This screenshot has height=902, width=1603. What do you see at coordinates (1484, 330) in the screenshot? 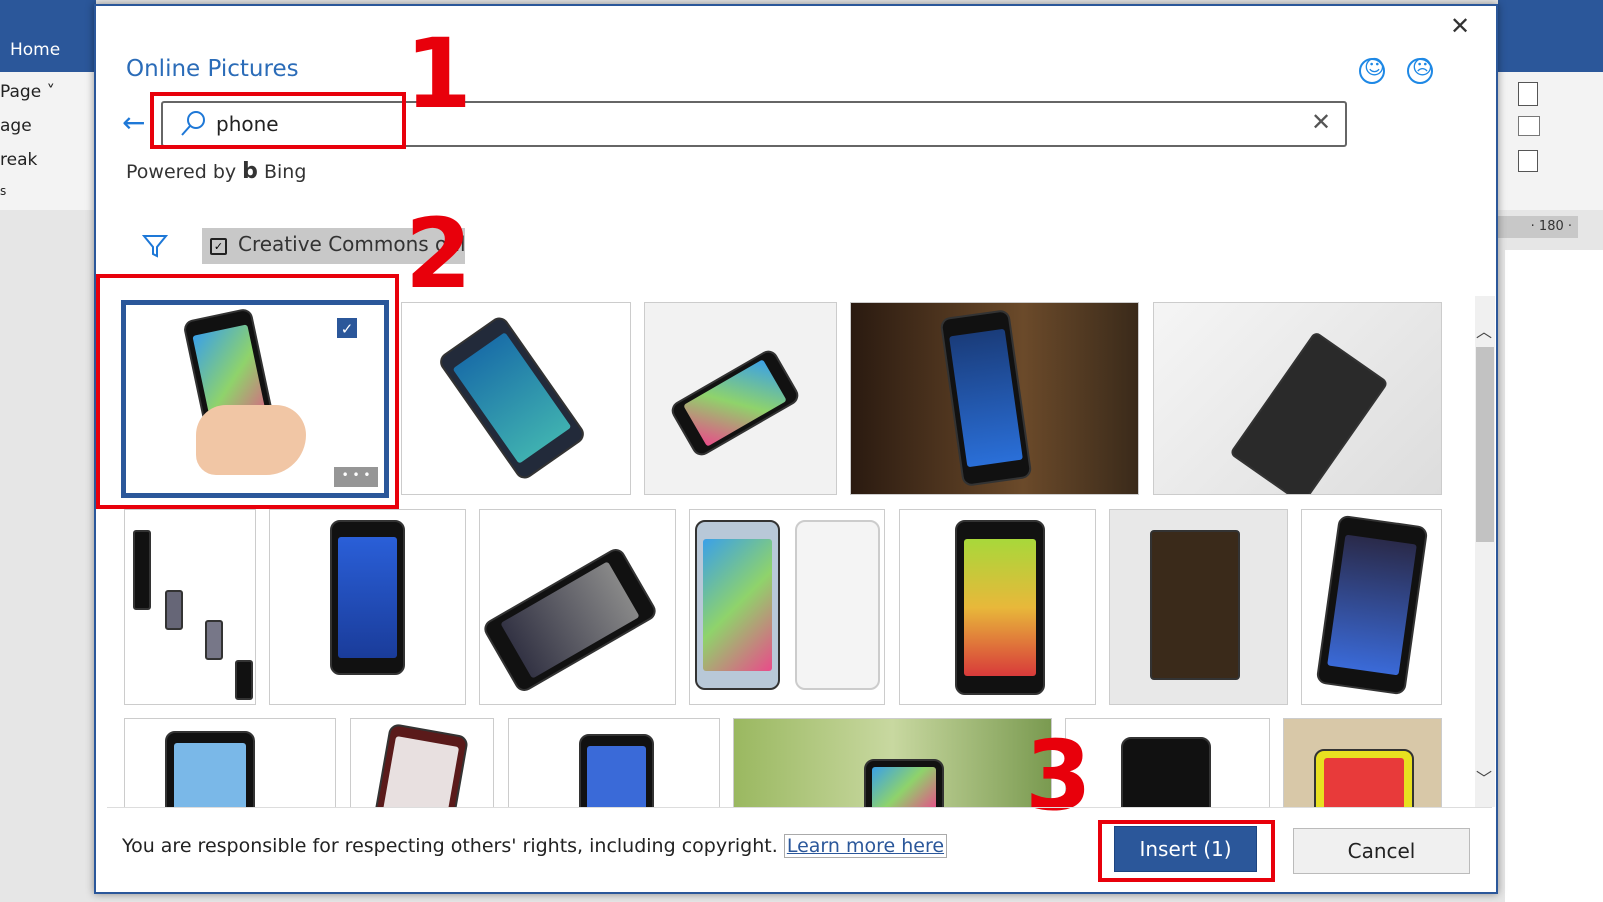
I see `scroll-up-icon: ︿` at bounding box center [1484, 330].